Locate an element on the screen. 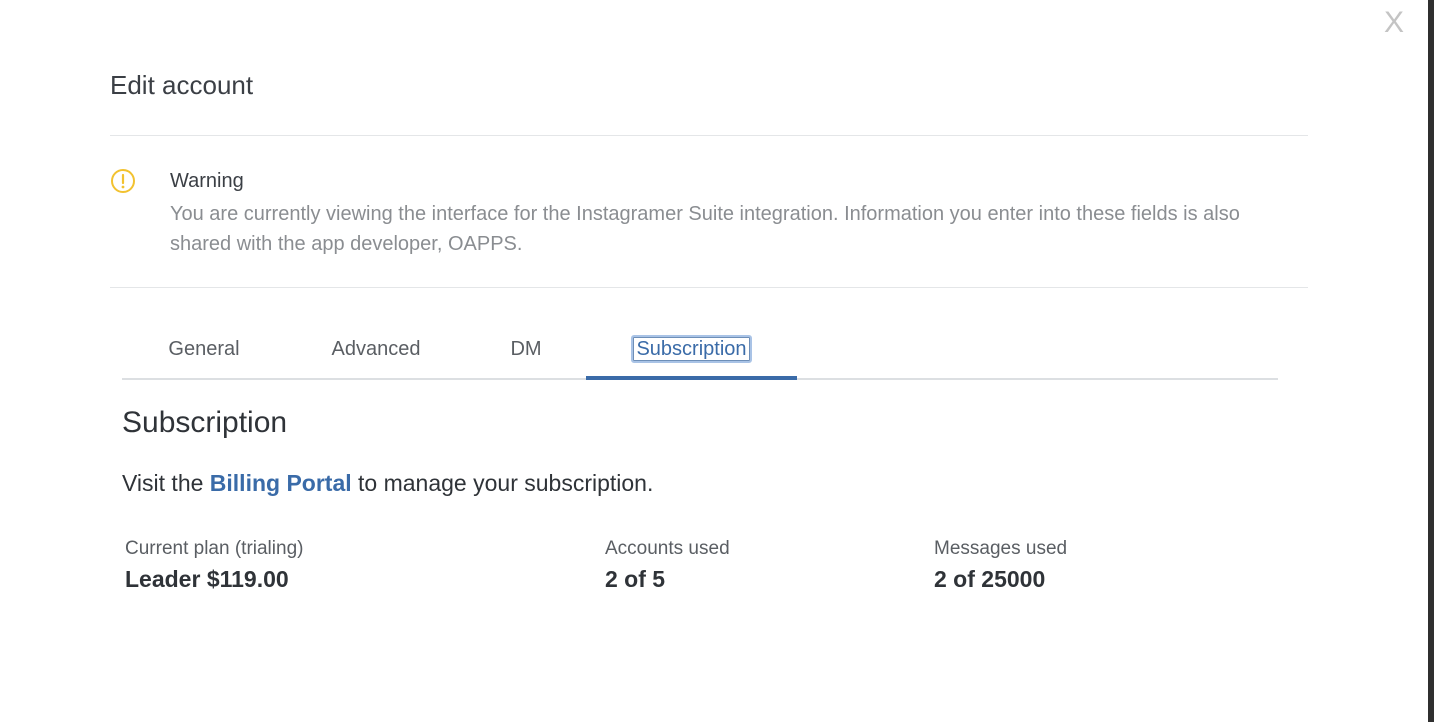 The width and height of the screenshot is (1434, 722). tab-subscription: Subscription is located at coordinates (691, 349).